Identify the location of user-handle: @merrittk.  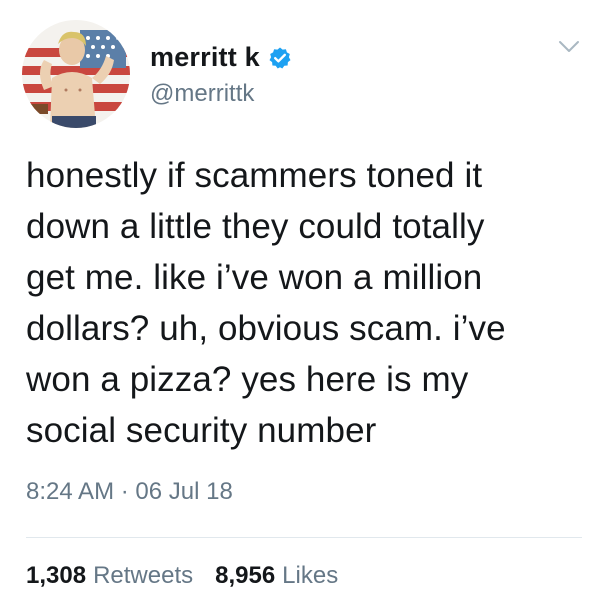
(202, 94).